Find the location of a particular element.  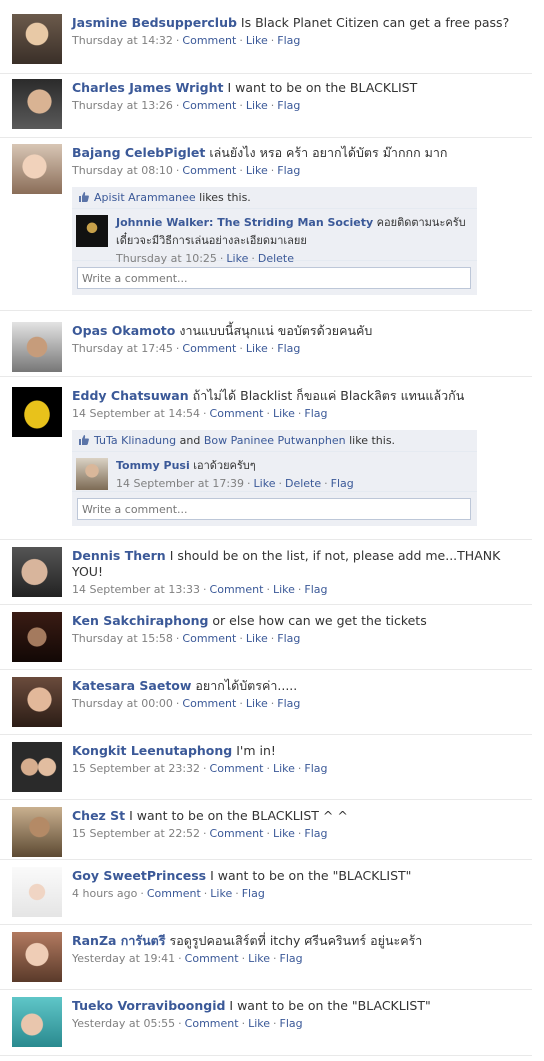

liker-name-link: Apisit Arammanee is located at coordinates (145, 197).